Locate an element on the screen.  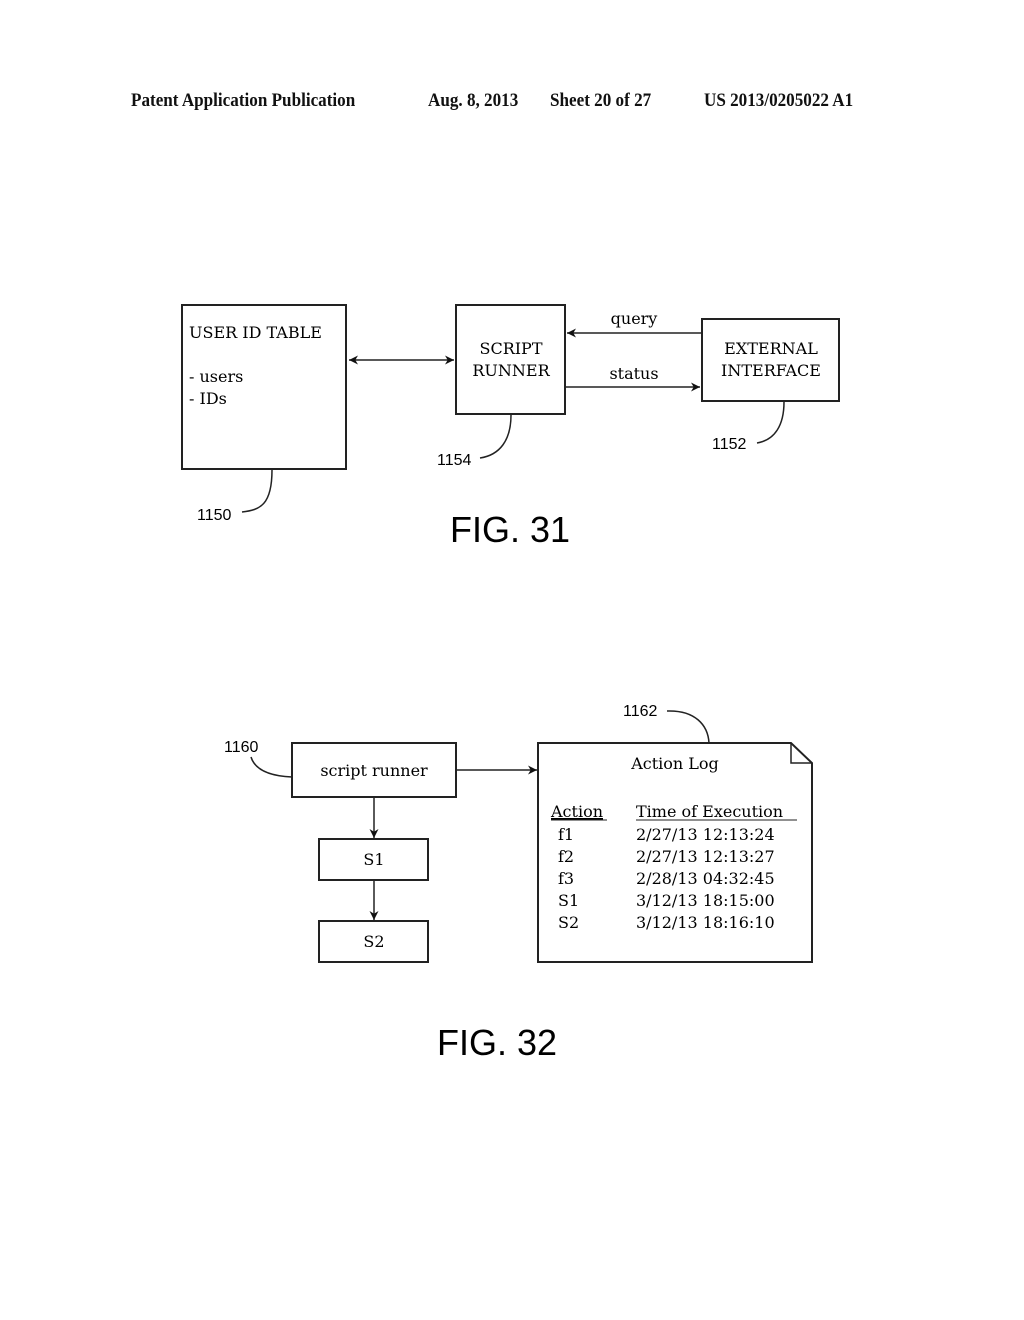
ref-1160: 1160 is located at coordinates (241, 747).